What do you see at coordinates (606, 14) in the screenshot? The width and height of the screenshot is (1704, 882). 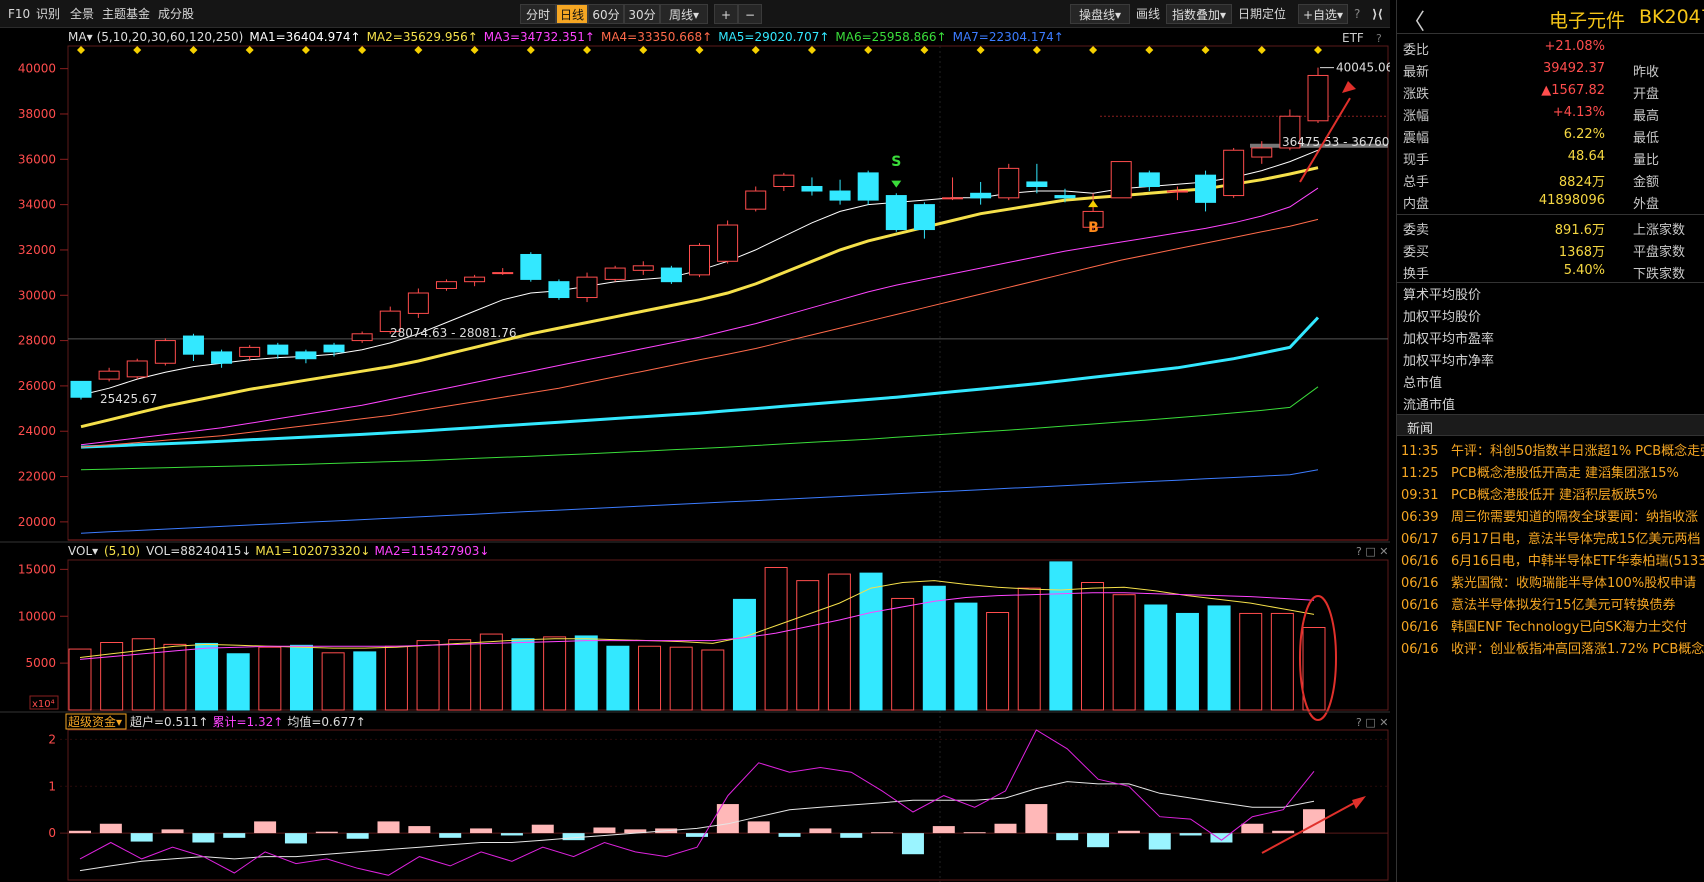 I see `period-tab-60min: 60分` at bounding box center [606, 14].